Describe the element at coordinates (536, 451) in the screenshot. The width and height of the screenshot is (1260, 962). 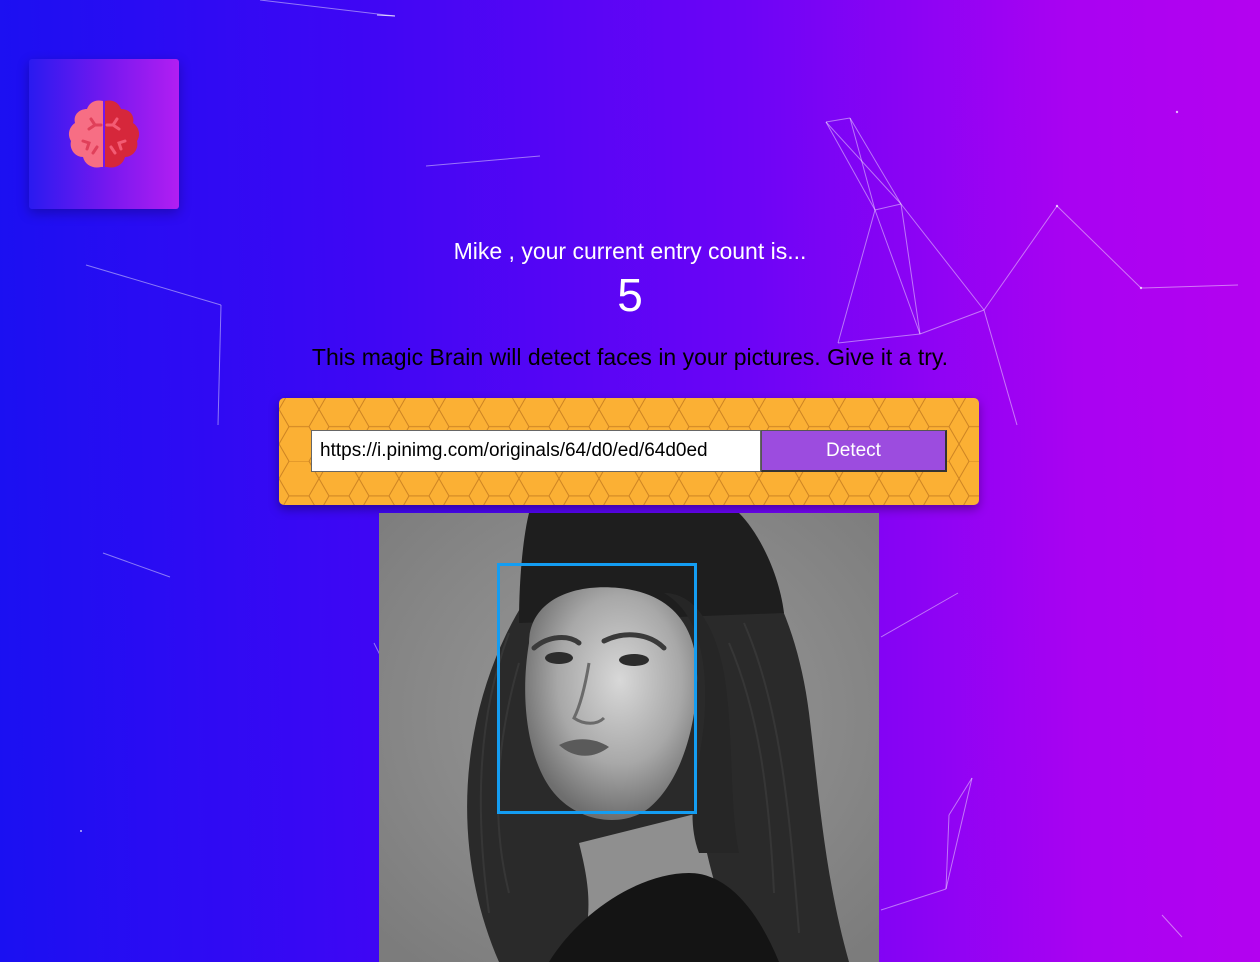
I see `image-url-input` at that location.